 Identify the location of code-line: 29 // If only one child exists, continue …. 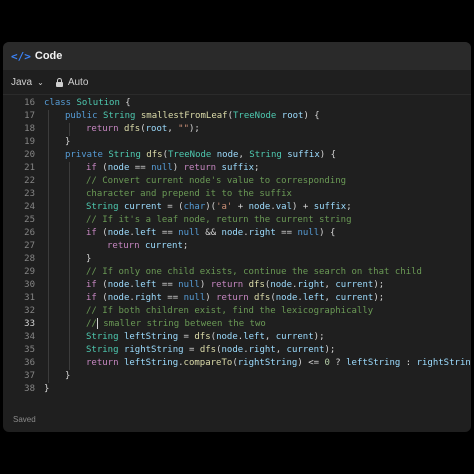
(237, 272).